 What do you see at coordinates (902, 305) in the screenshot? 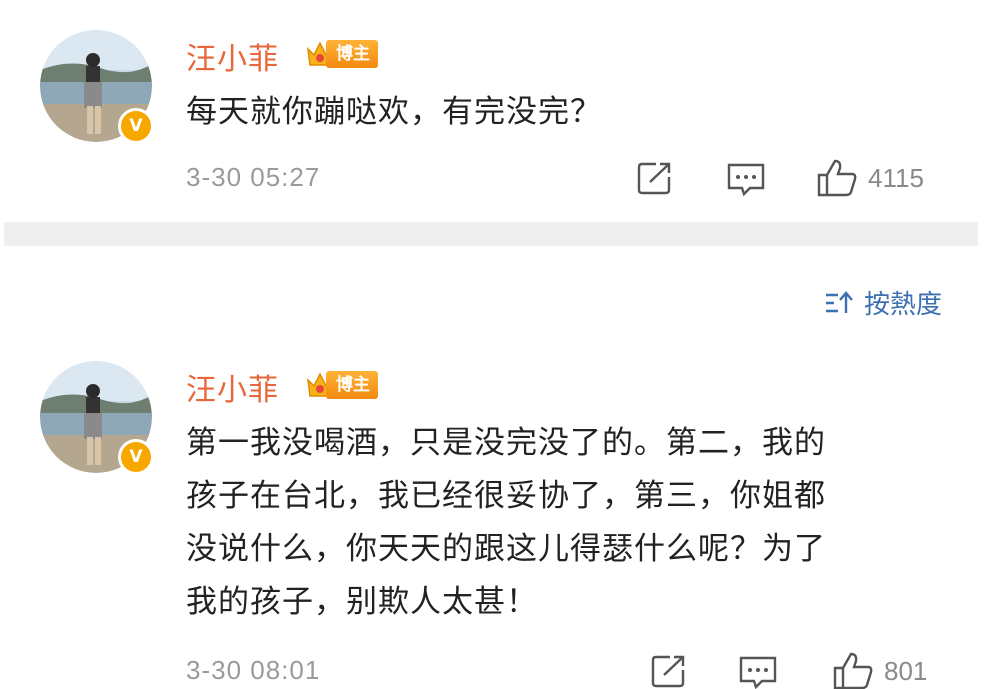
I see `sort-label: 按熱度` at bounding box center [902, 305].